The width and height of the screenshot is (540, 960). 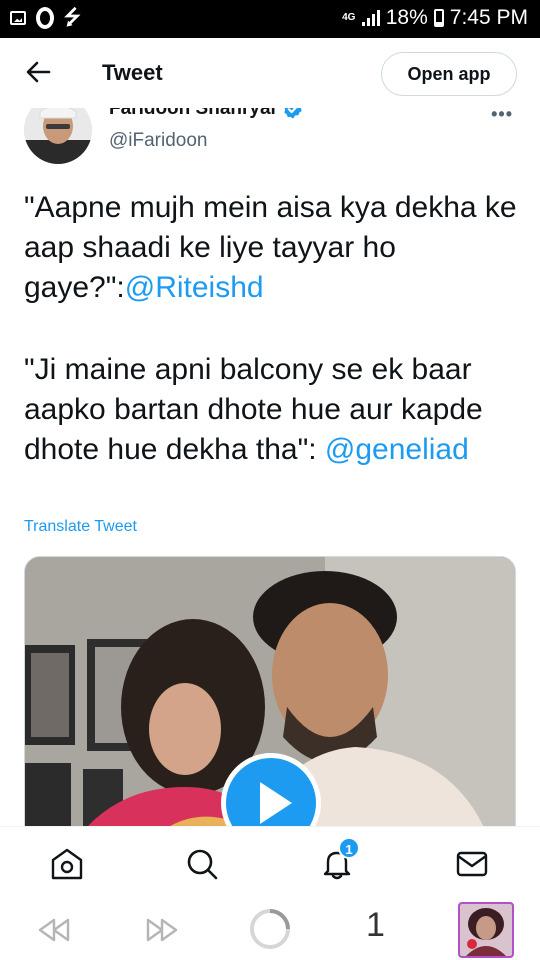 What do you see at coordinates (438, 18) in the screenshot?
I see `battery-icon` at bounding box center [438, 18].